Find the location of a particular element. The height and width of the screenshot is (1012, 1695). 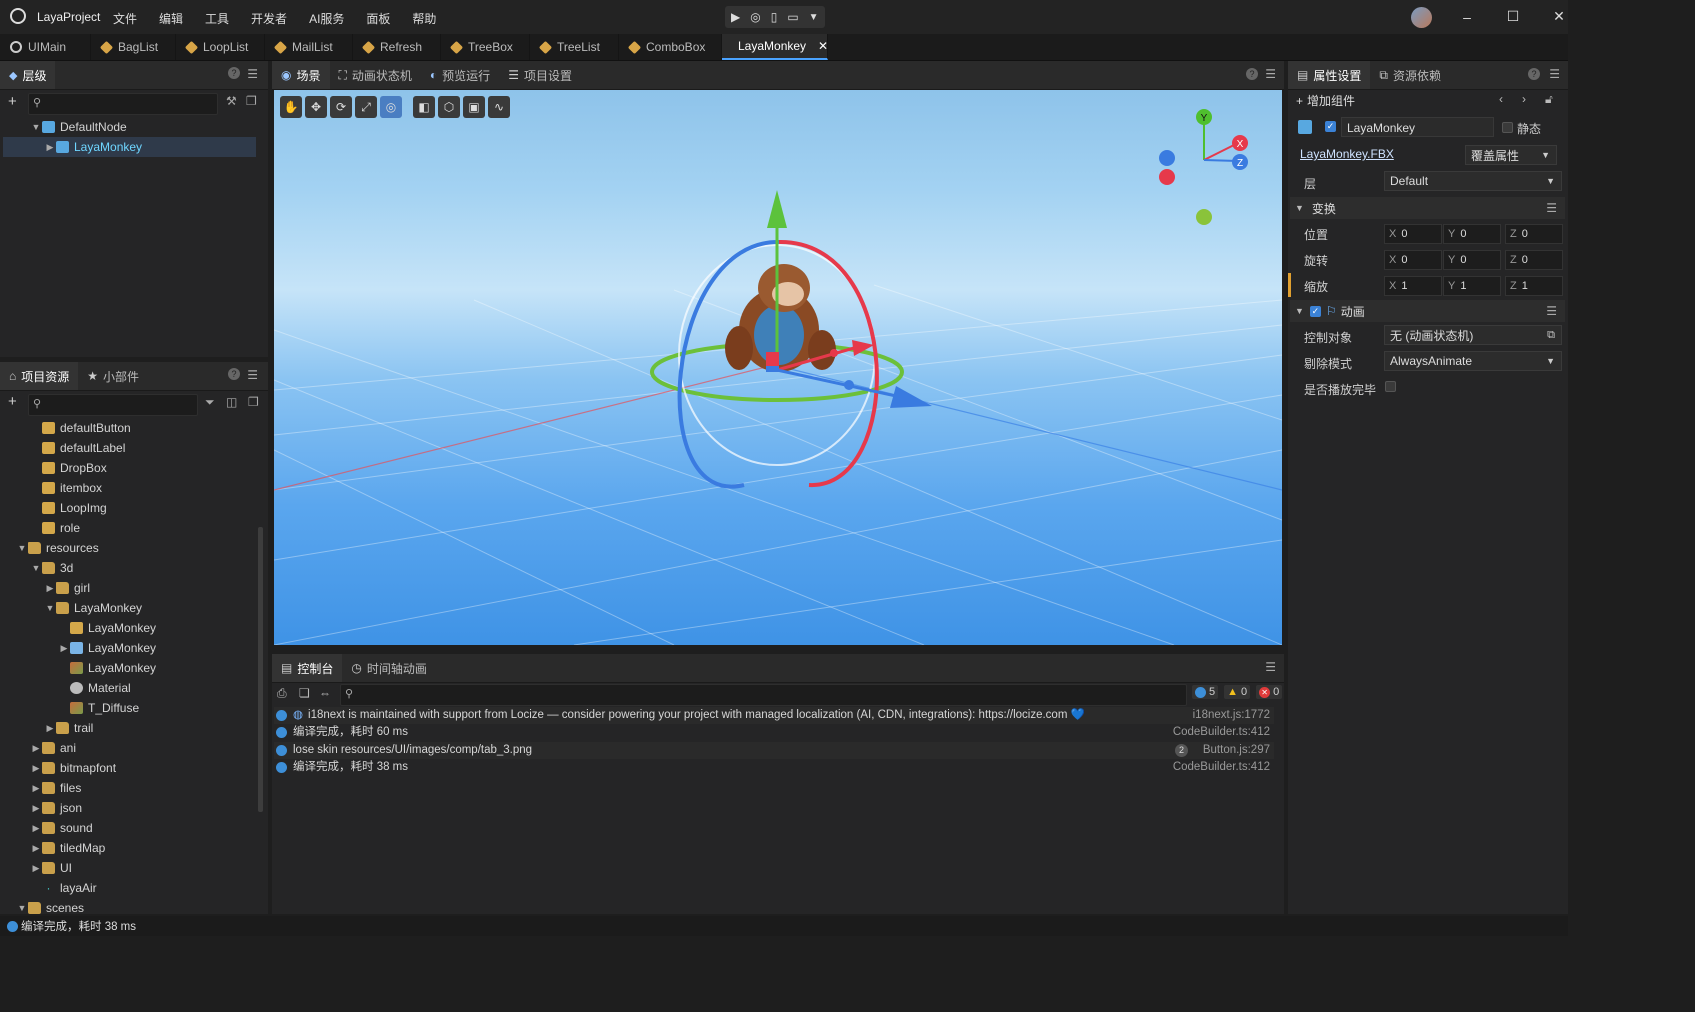

tab-scene: ◉ 场景 is located at coordinates (301, 75).